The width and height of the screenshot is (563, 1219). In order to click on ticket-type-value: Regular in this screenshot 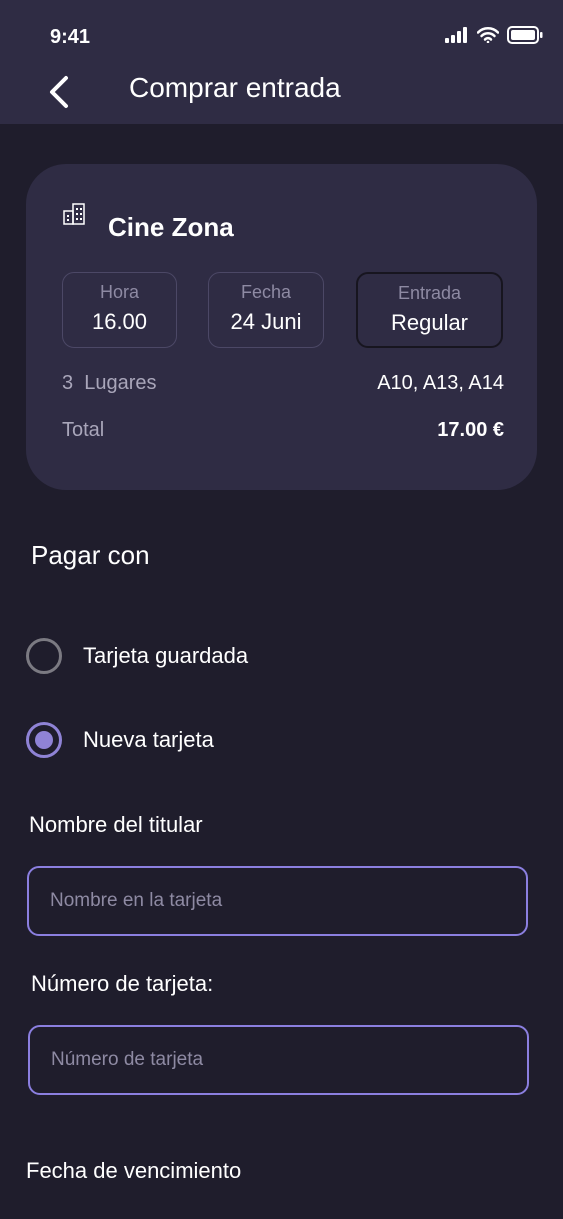, I will do `click(429, 322)`.